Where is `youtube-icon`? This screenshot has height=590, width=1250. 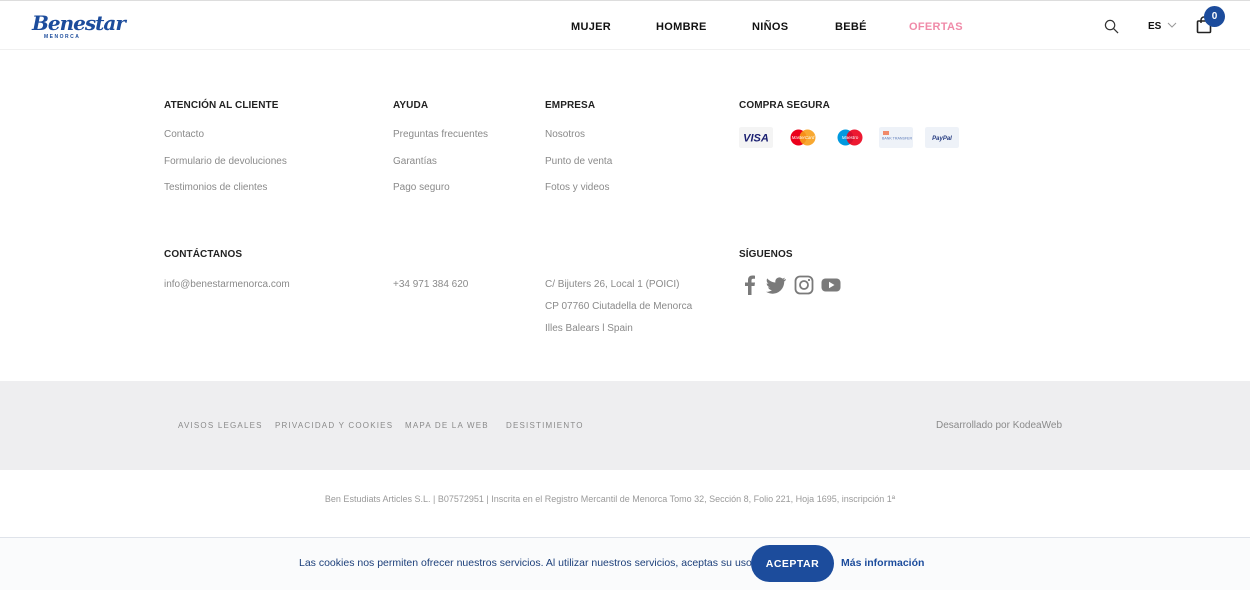 youtube-icon is located at coordinates (831, 285).